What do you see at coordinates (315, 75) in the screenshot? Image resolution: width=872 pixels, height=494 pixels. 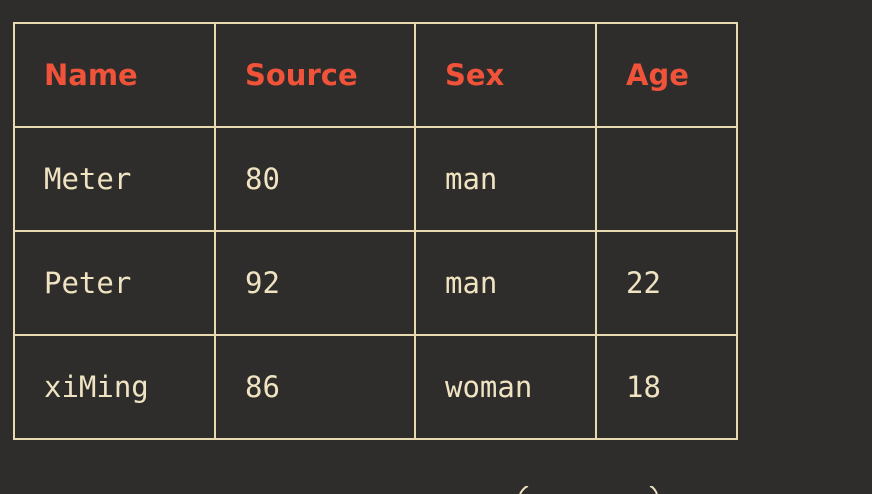 I see `header-source: Source` at bounding box center [315, 75].